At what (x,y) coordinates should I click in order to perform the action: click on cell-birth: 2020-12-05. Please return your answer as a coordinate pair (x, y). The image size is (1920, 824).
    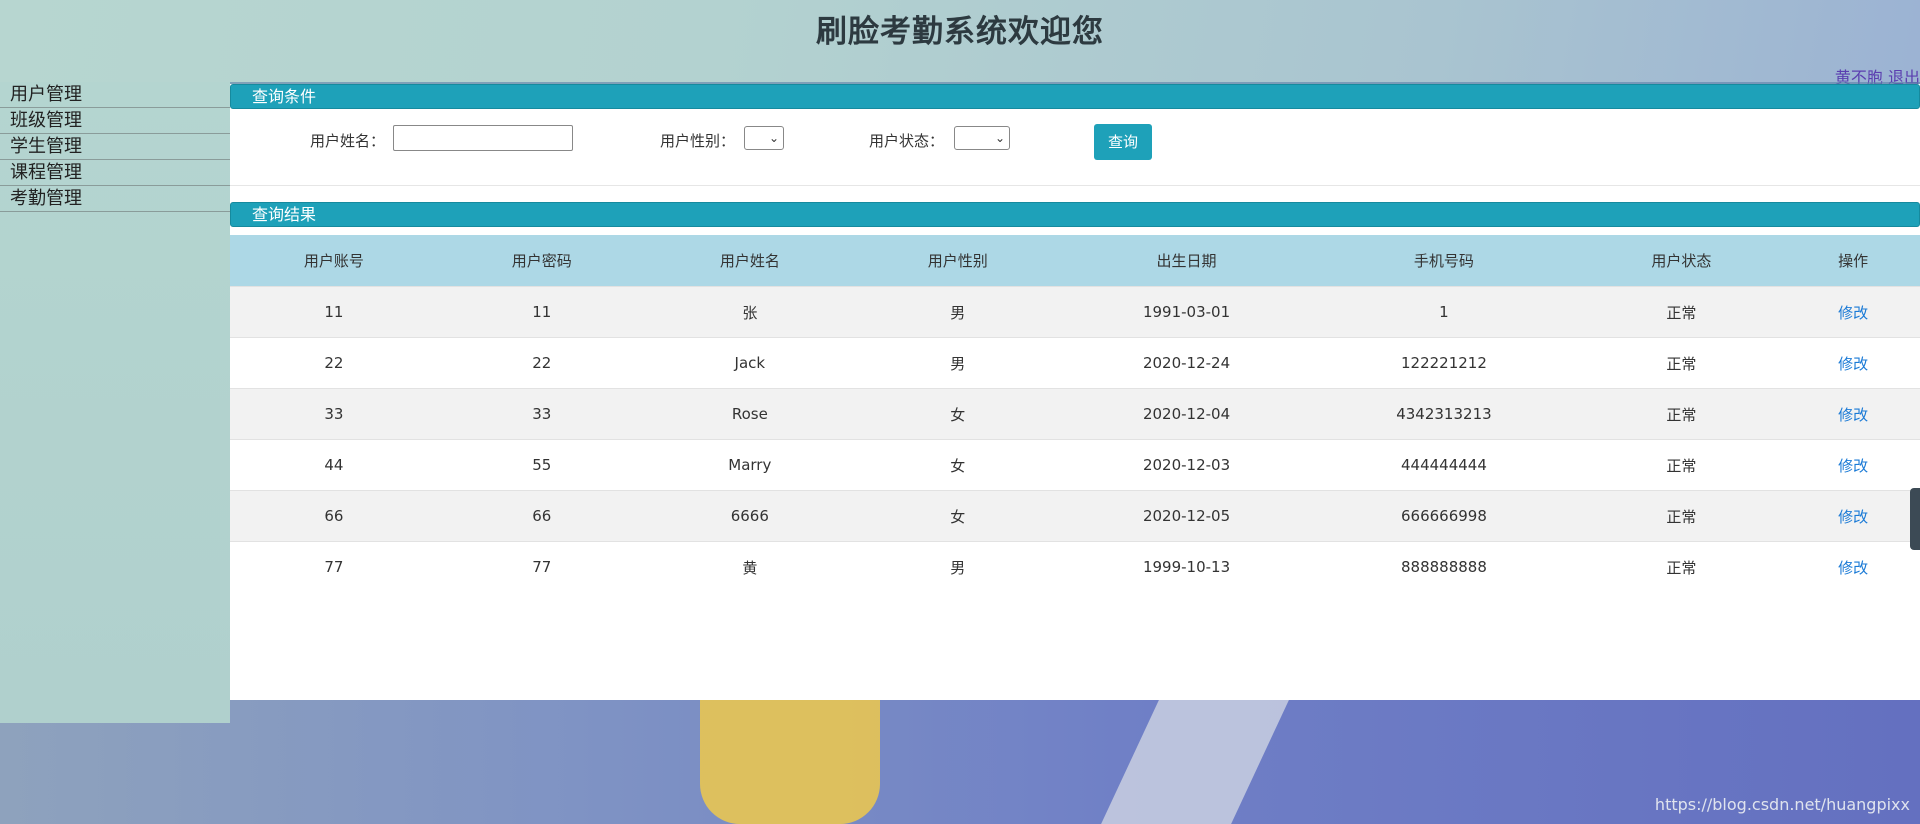
    Looking at the image, I should click on (1186, 516).